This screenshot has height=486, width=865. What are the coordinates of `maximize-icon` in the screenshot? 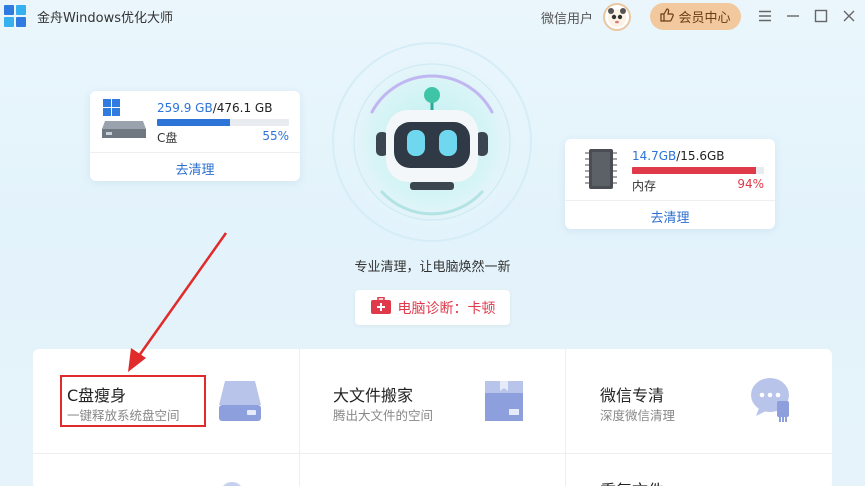 It's located at (821, 16).